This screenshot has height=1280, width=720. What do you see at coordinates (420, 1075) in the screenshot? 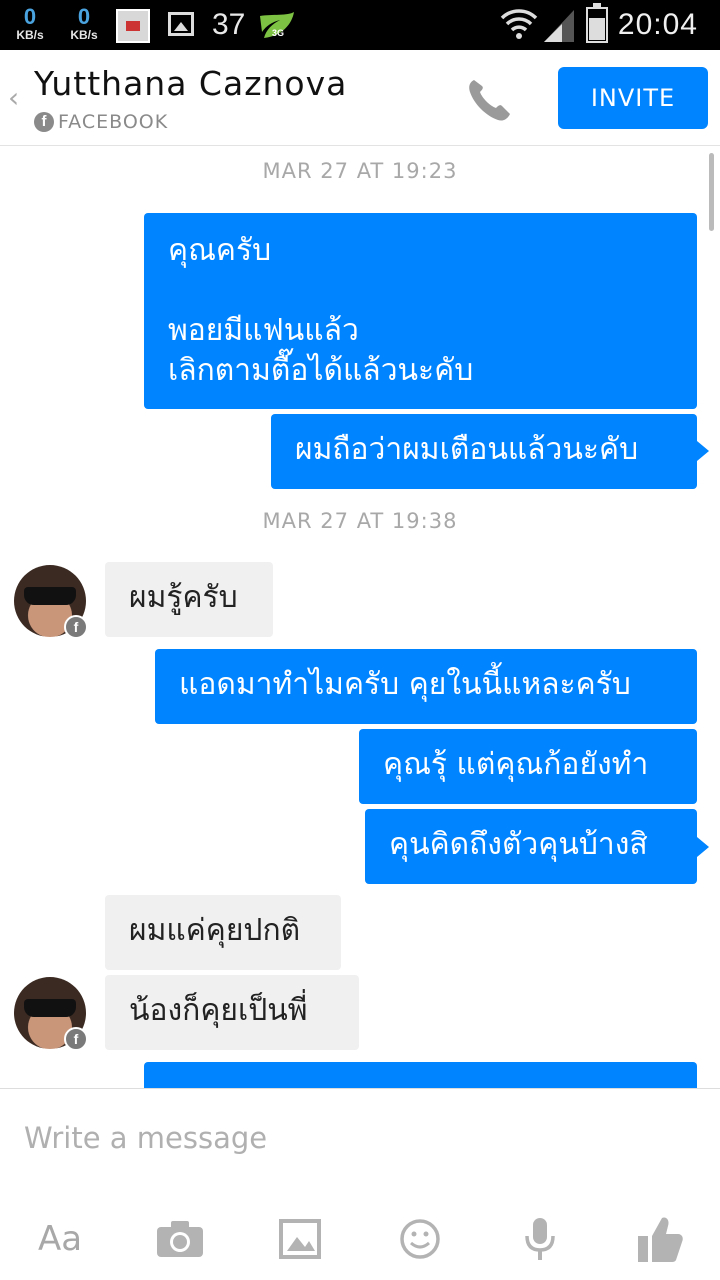
I see `outgoing-message-partial` at bounding box center [420, 1075].